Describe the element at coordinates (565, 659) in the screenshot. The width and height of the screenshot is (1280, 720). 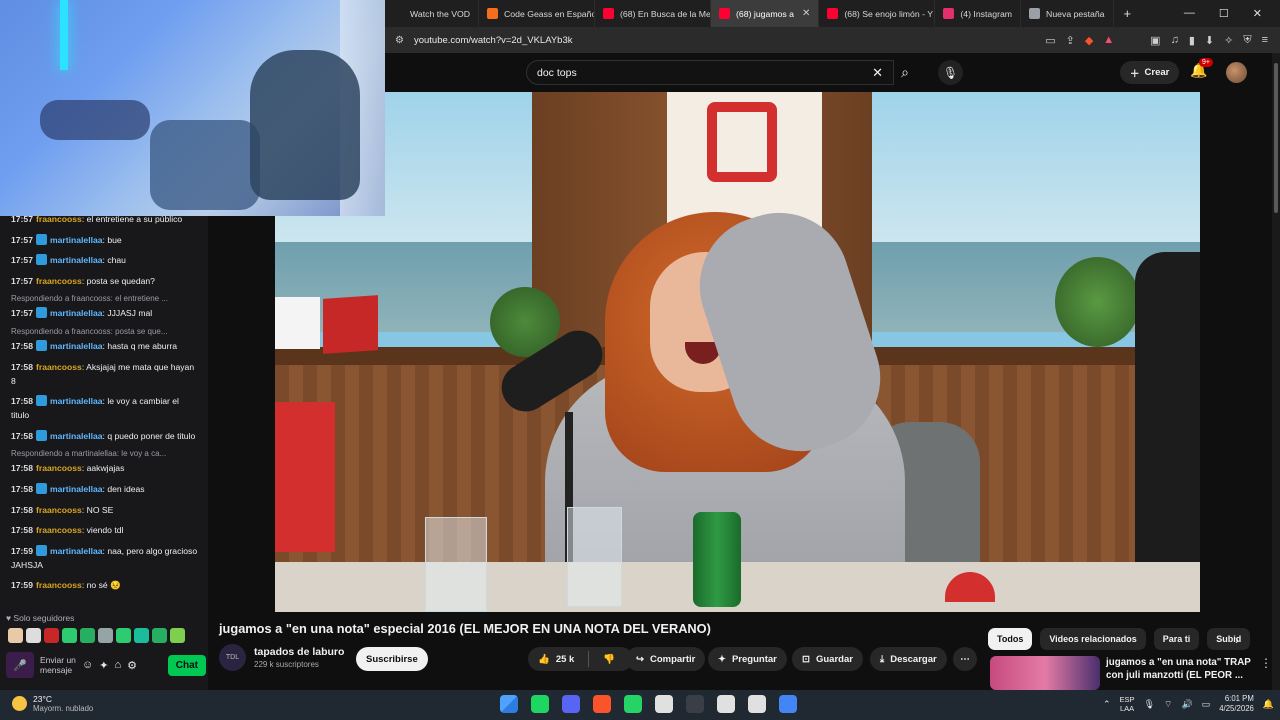
I see `like-count: 25 k` at that location.